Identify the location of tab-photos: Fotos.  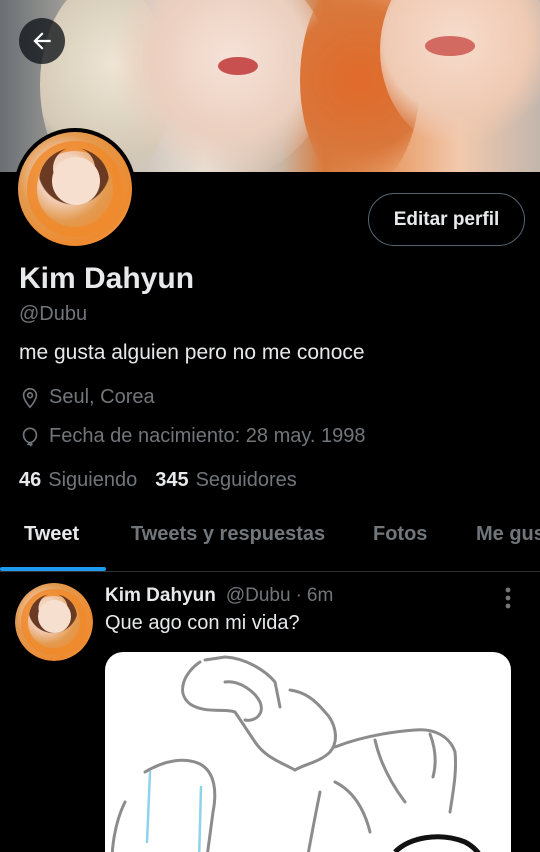
(400, 534).